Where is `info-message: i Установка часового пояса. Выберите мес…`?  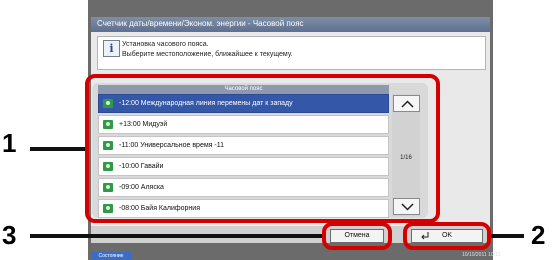
info-message: i Установка часового пояса. Выберите мес… is located at coordinates (291, 53).